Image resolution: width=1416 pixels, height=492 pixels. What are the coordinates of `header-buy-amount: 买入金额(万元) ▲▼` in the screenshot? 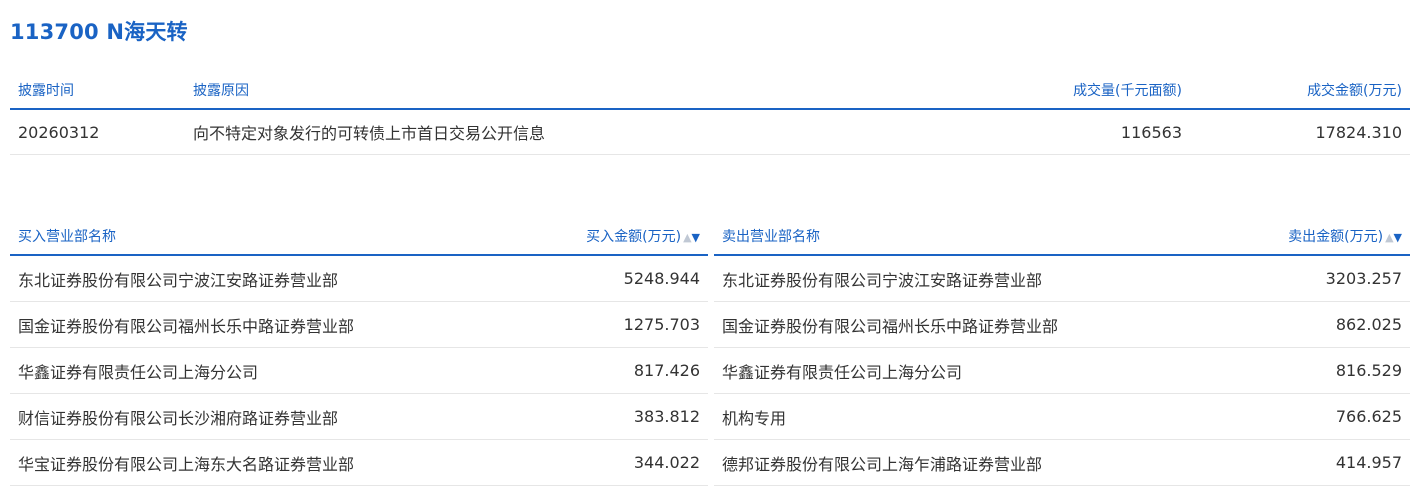 It's located at (619, 237).